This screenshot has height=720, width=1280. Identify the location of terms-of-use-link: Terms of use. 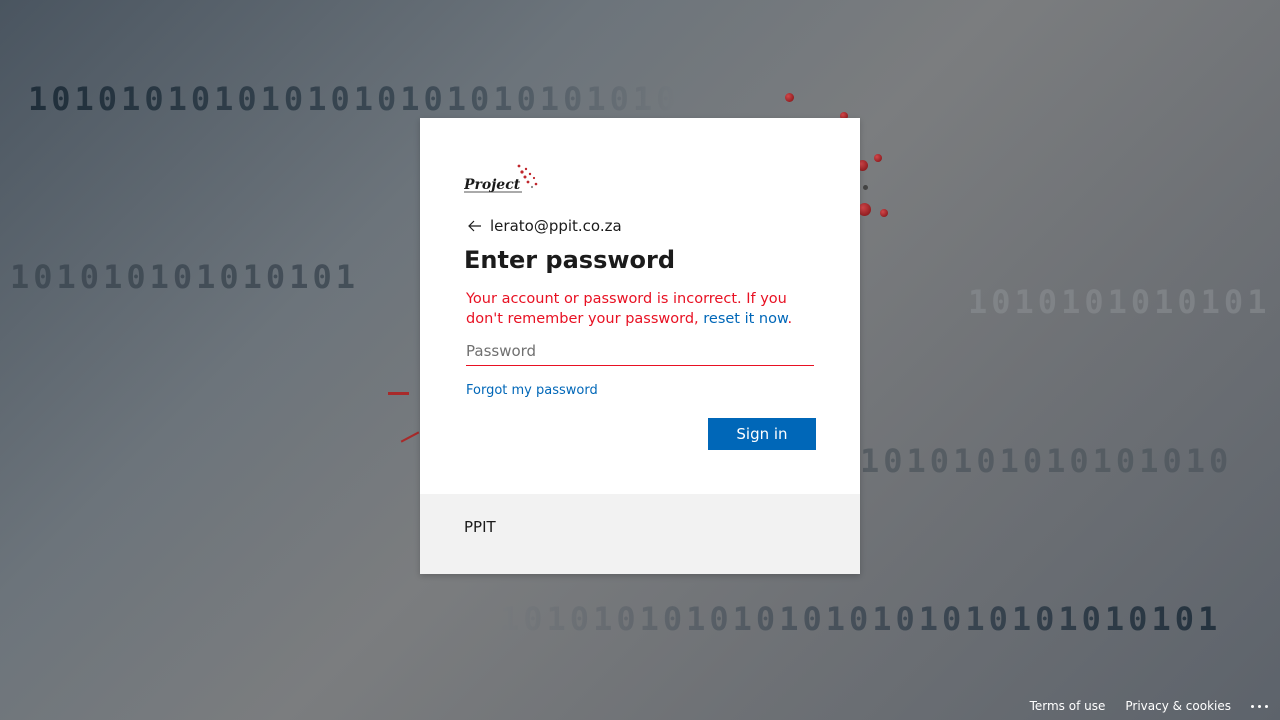
(1068, 706).